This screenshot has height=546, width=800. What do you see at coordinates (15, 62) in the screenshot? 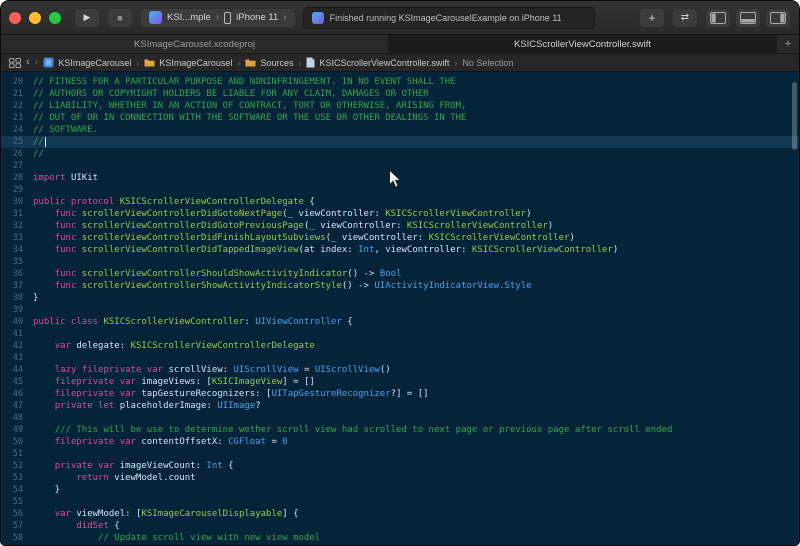
I see `tab-overview-icon` at bounding box center [15, 62].